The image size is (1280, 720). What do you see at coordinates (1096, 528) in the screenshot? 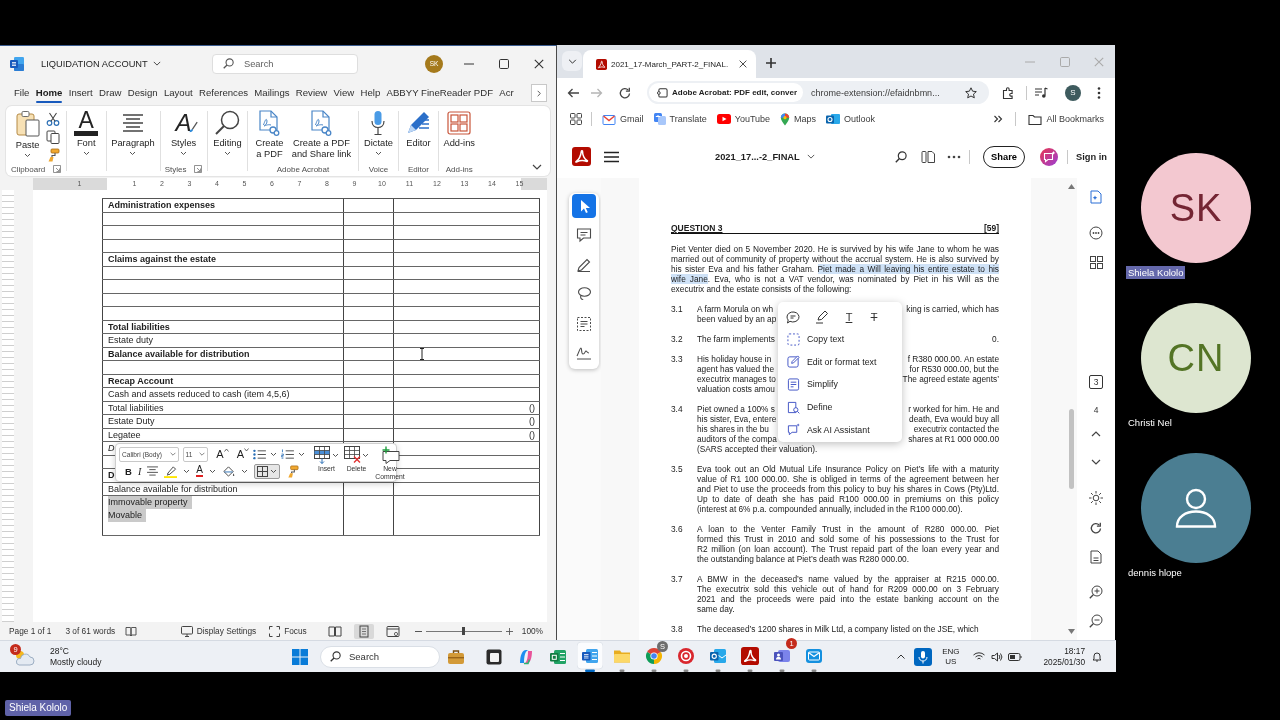
I see `rotate-icon` at bounding box center [1096, 528].